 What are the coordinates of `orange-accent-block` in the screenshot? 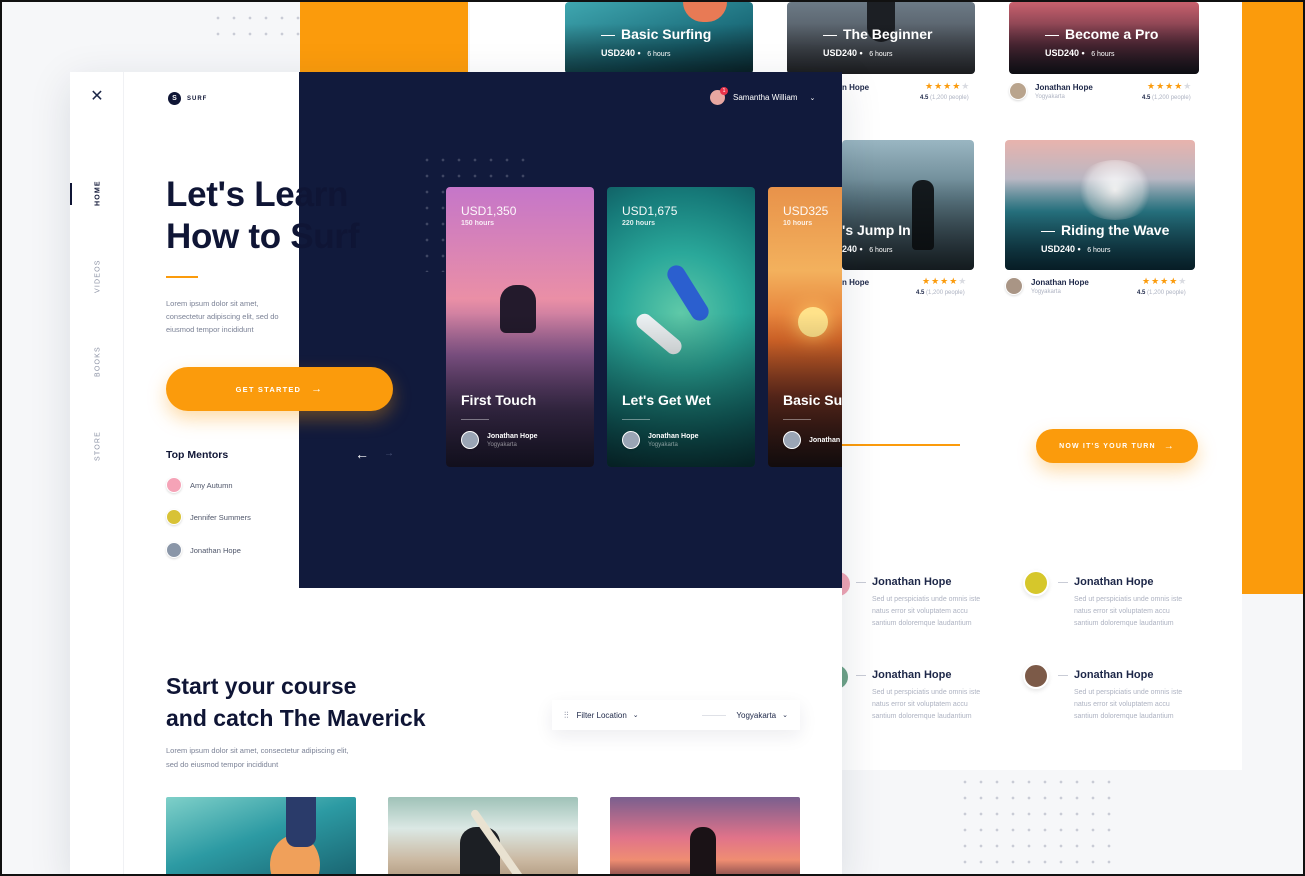 It's located at (1272, 298).